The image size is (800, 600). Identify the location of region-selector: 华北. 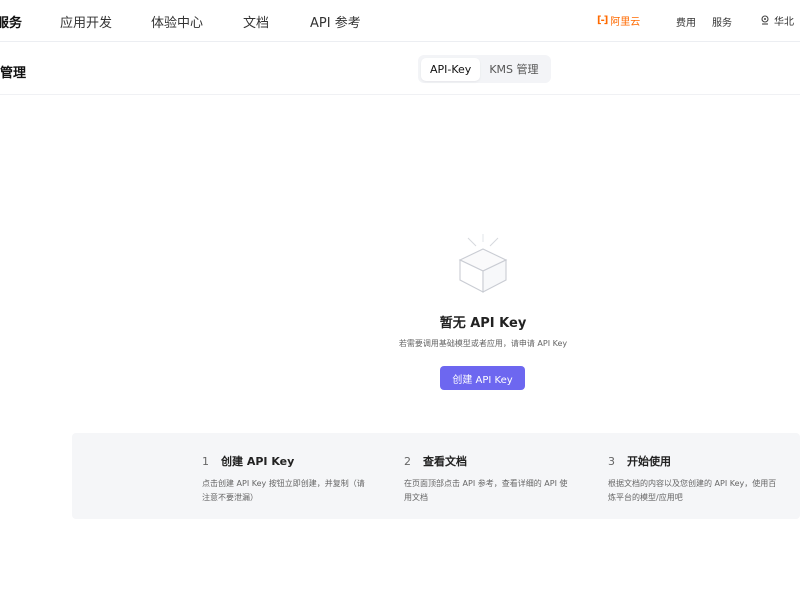
(777, 20).